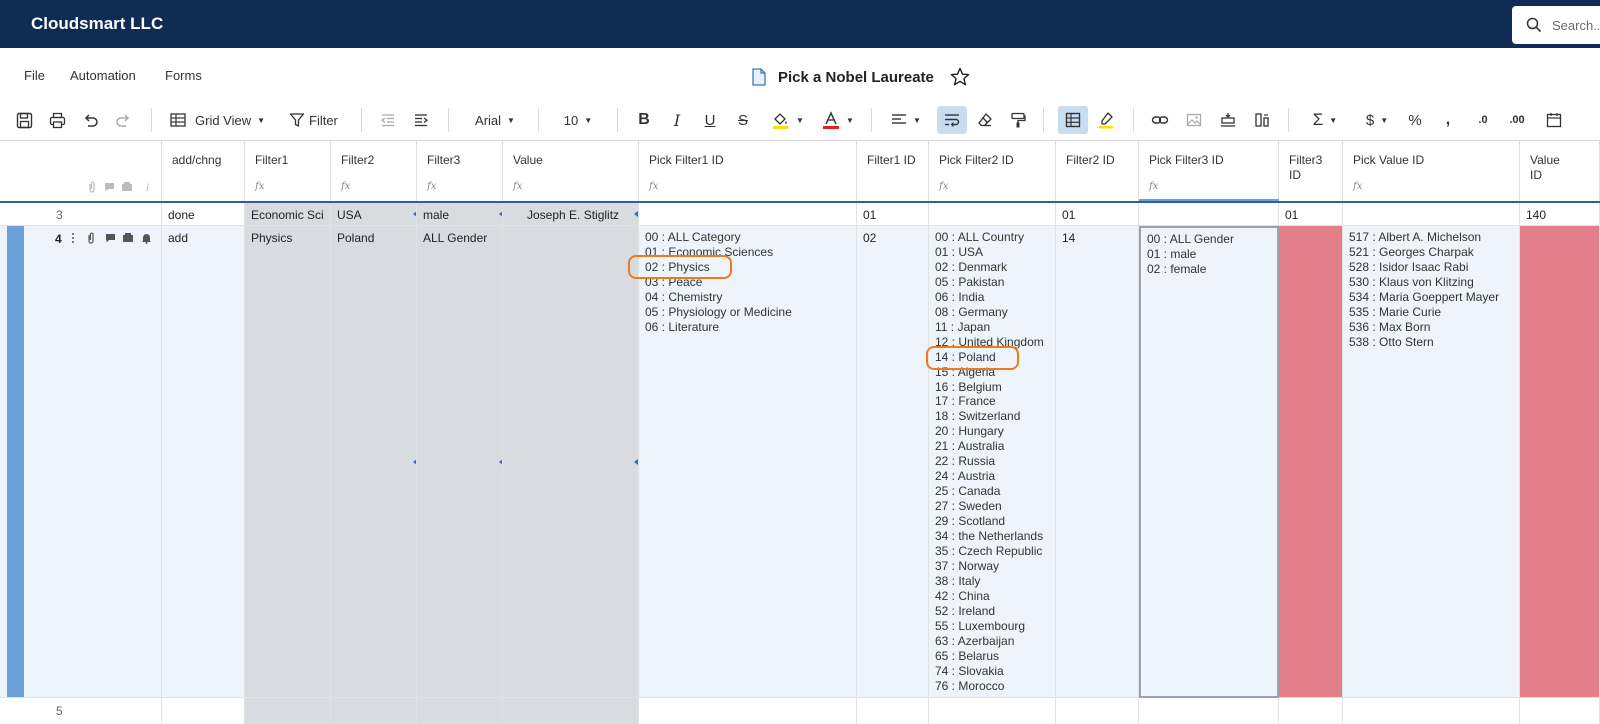  What do you see at coordinates (1483, 120) in the screenshot?
I see `decrease-decimal-button: .0` at bounding box center [1483, 120].